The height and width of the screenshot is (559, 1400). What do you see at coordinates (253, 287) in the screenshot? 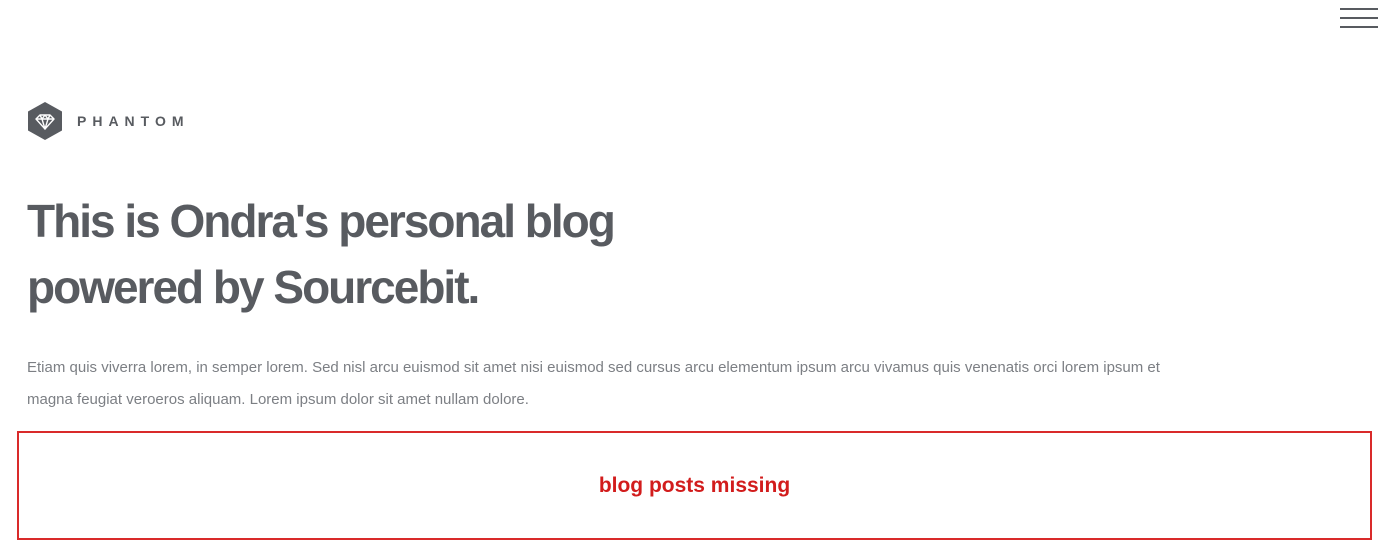
I see `headline-line-2: powered by Sourcebit.` at bounding box center [253, 287].